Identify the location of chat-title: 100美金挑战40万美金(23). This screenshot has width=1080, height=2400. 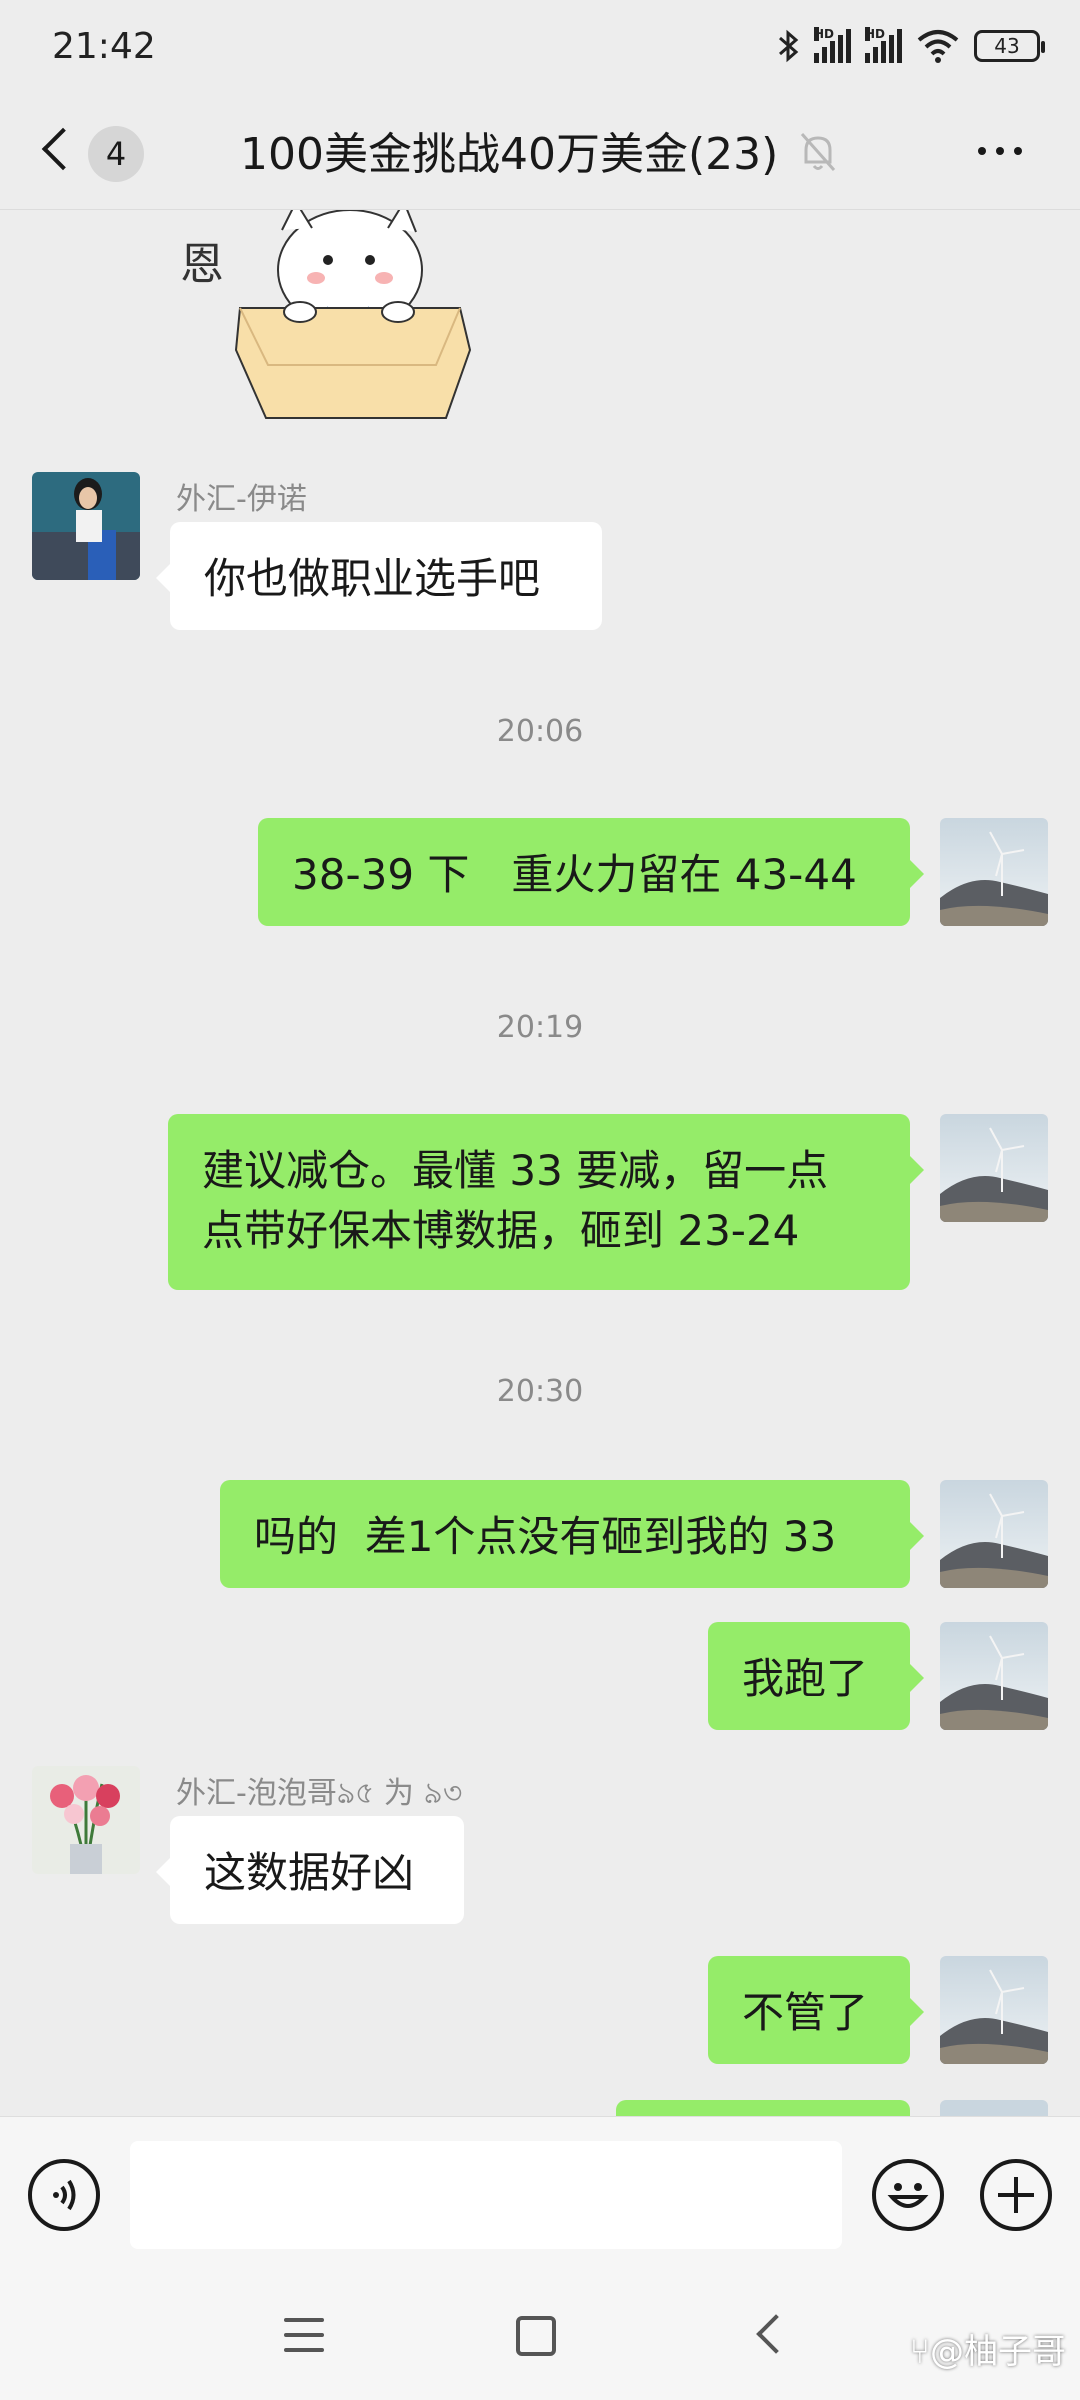
(509, 154).